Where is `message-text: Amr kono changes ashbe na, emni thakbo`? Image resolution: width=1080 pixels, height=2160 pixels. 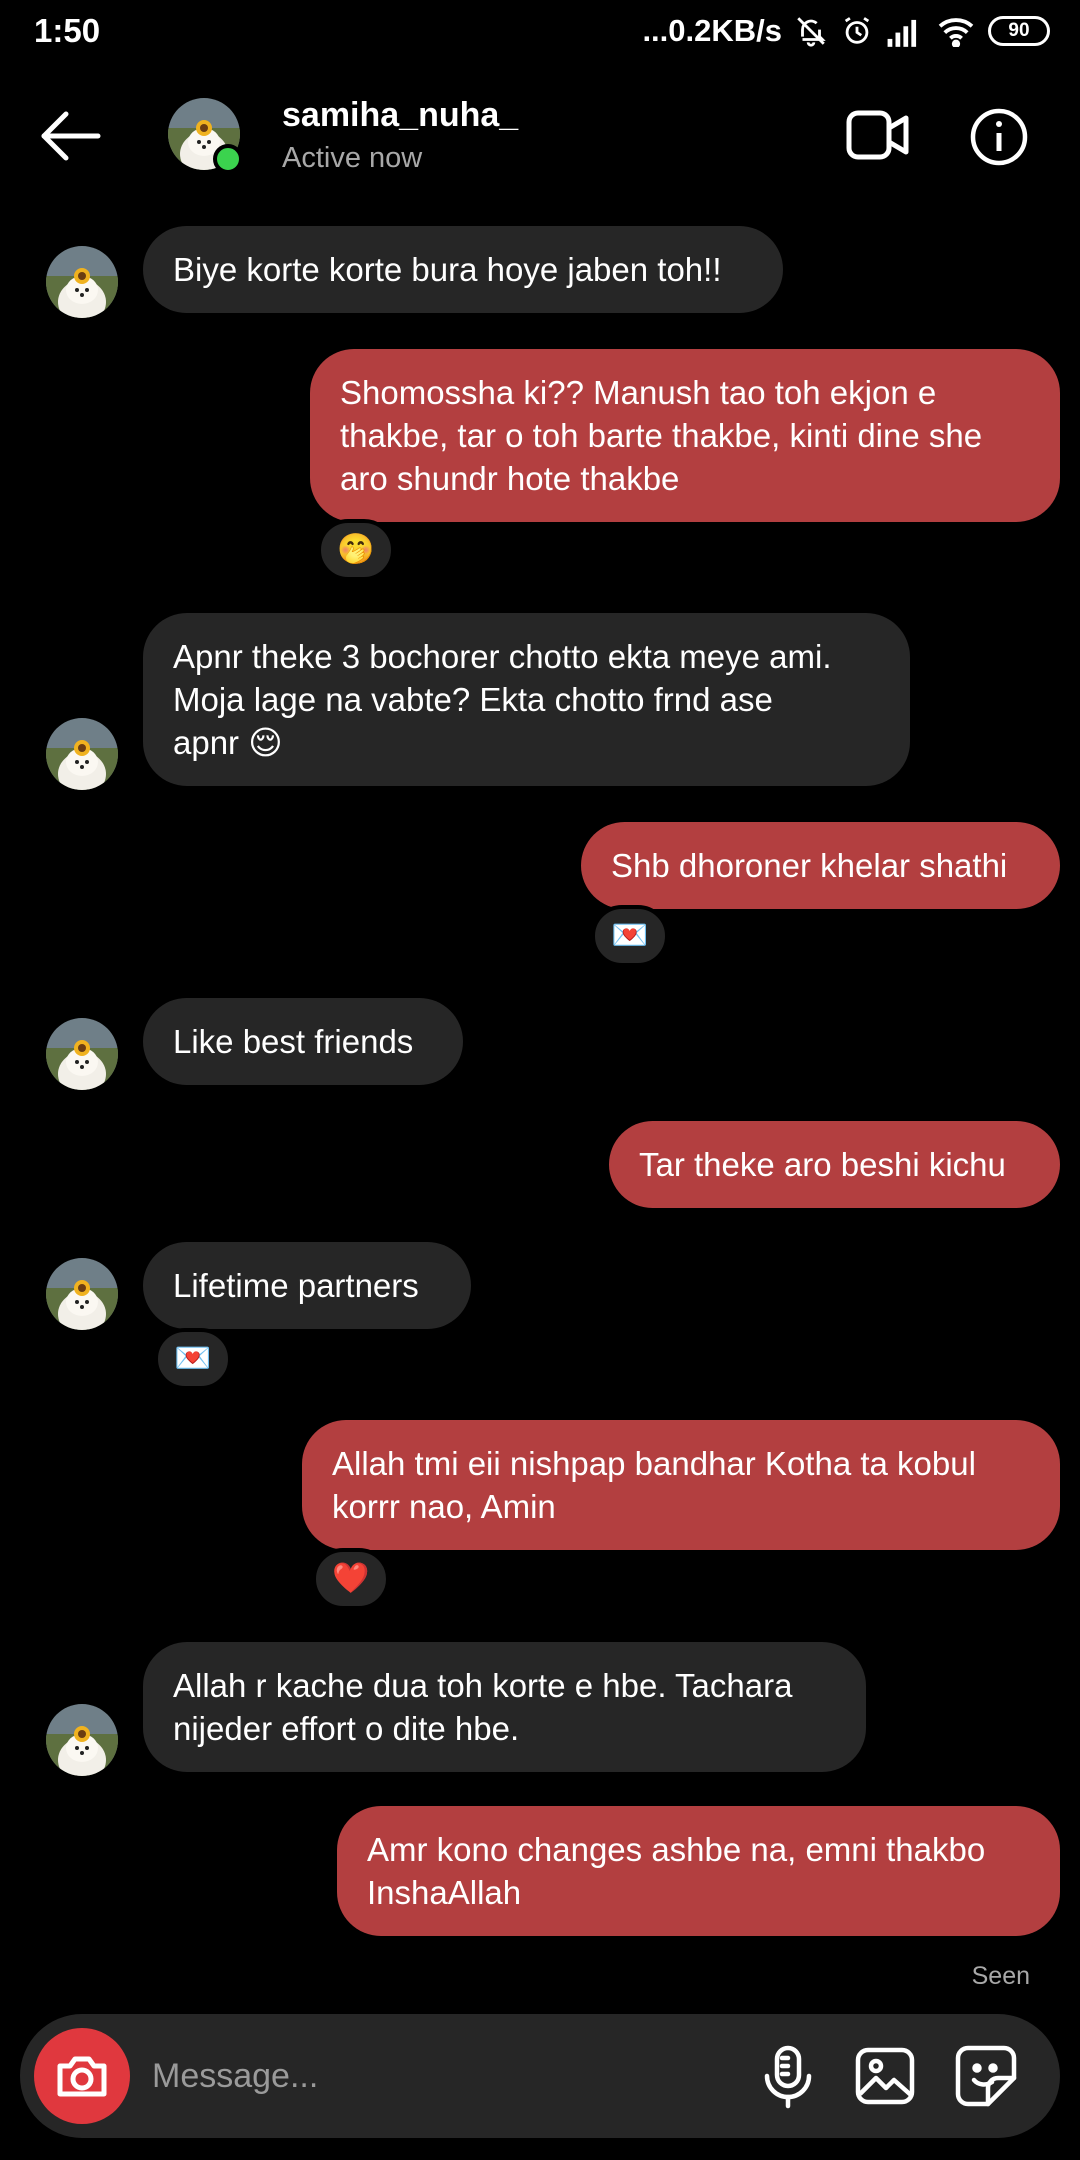 message-text: Amr kono changes ashbe na, emni thakbo is located at coordinates (676, 1849).